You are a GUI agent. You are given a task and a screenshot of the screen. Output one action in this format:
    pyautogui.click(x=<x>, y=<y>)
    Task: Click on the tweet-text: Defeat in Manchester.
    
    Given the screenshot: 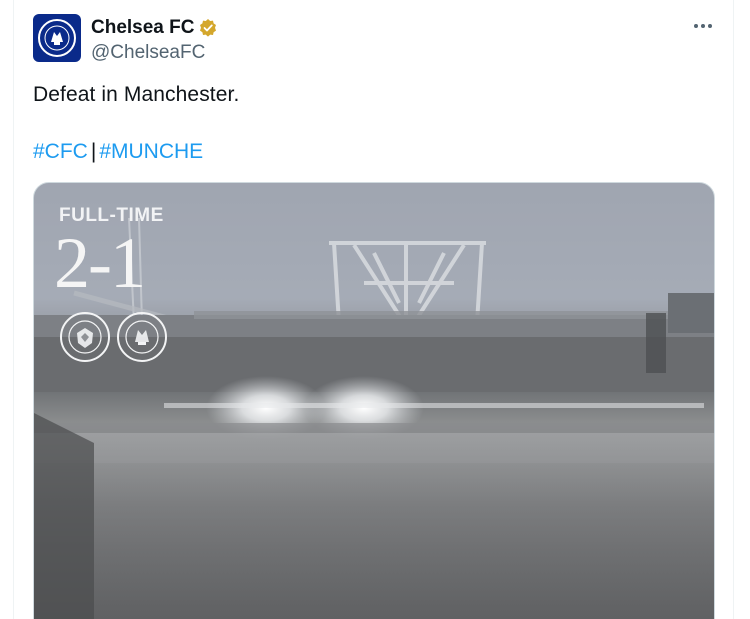 What is the action you would take?
    pyautogui.click(x=136, y=94)
    